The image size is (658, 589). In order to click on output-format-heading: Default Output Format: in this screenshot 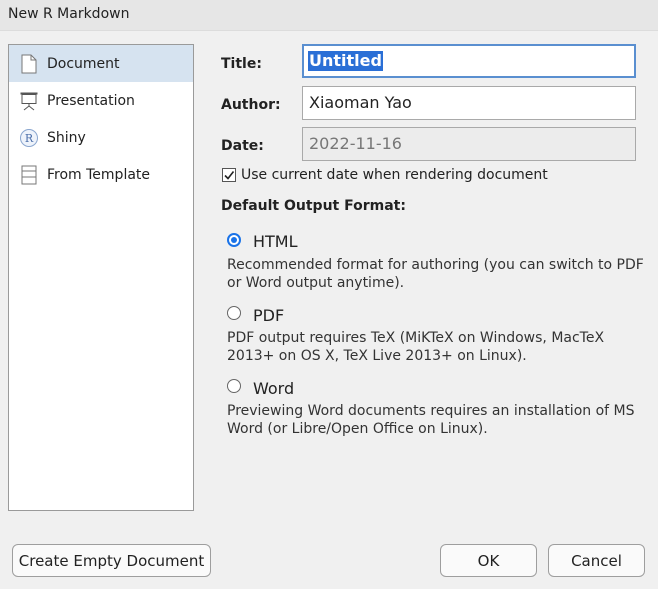, I will do `click(313, 206)`.